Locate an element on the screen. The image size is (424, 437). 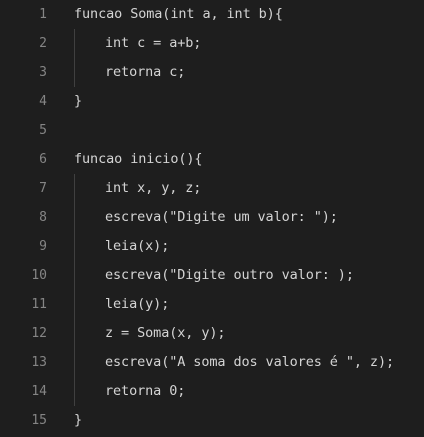
line-number: 8 is located at coordinates (43, 217).